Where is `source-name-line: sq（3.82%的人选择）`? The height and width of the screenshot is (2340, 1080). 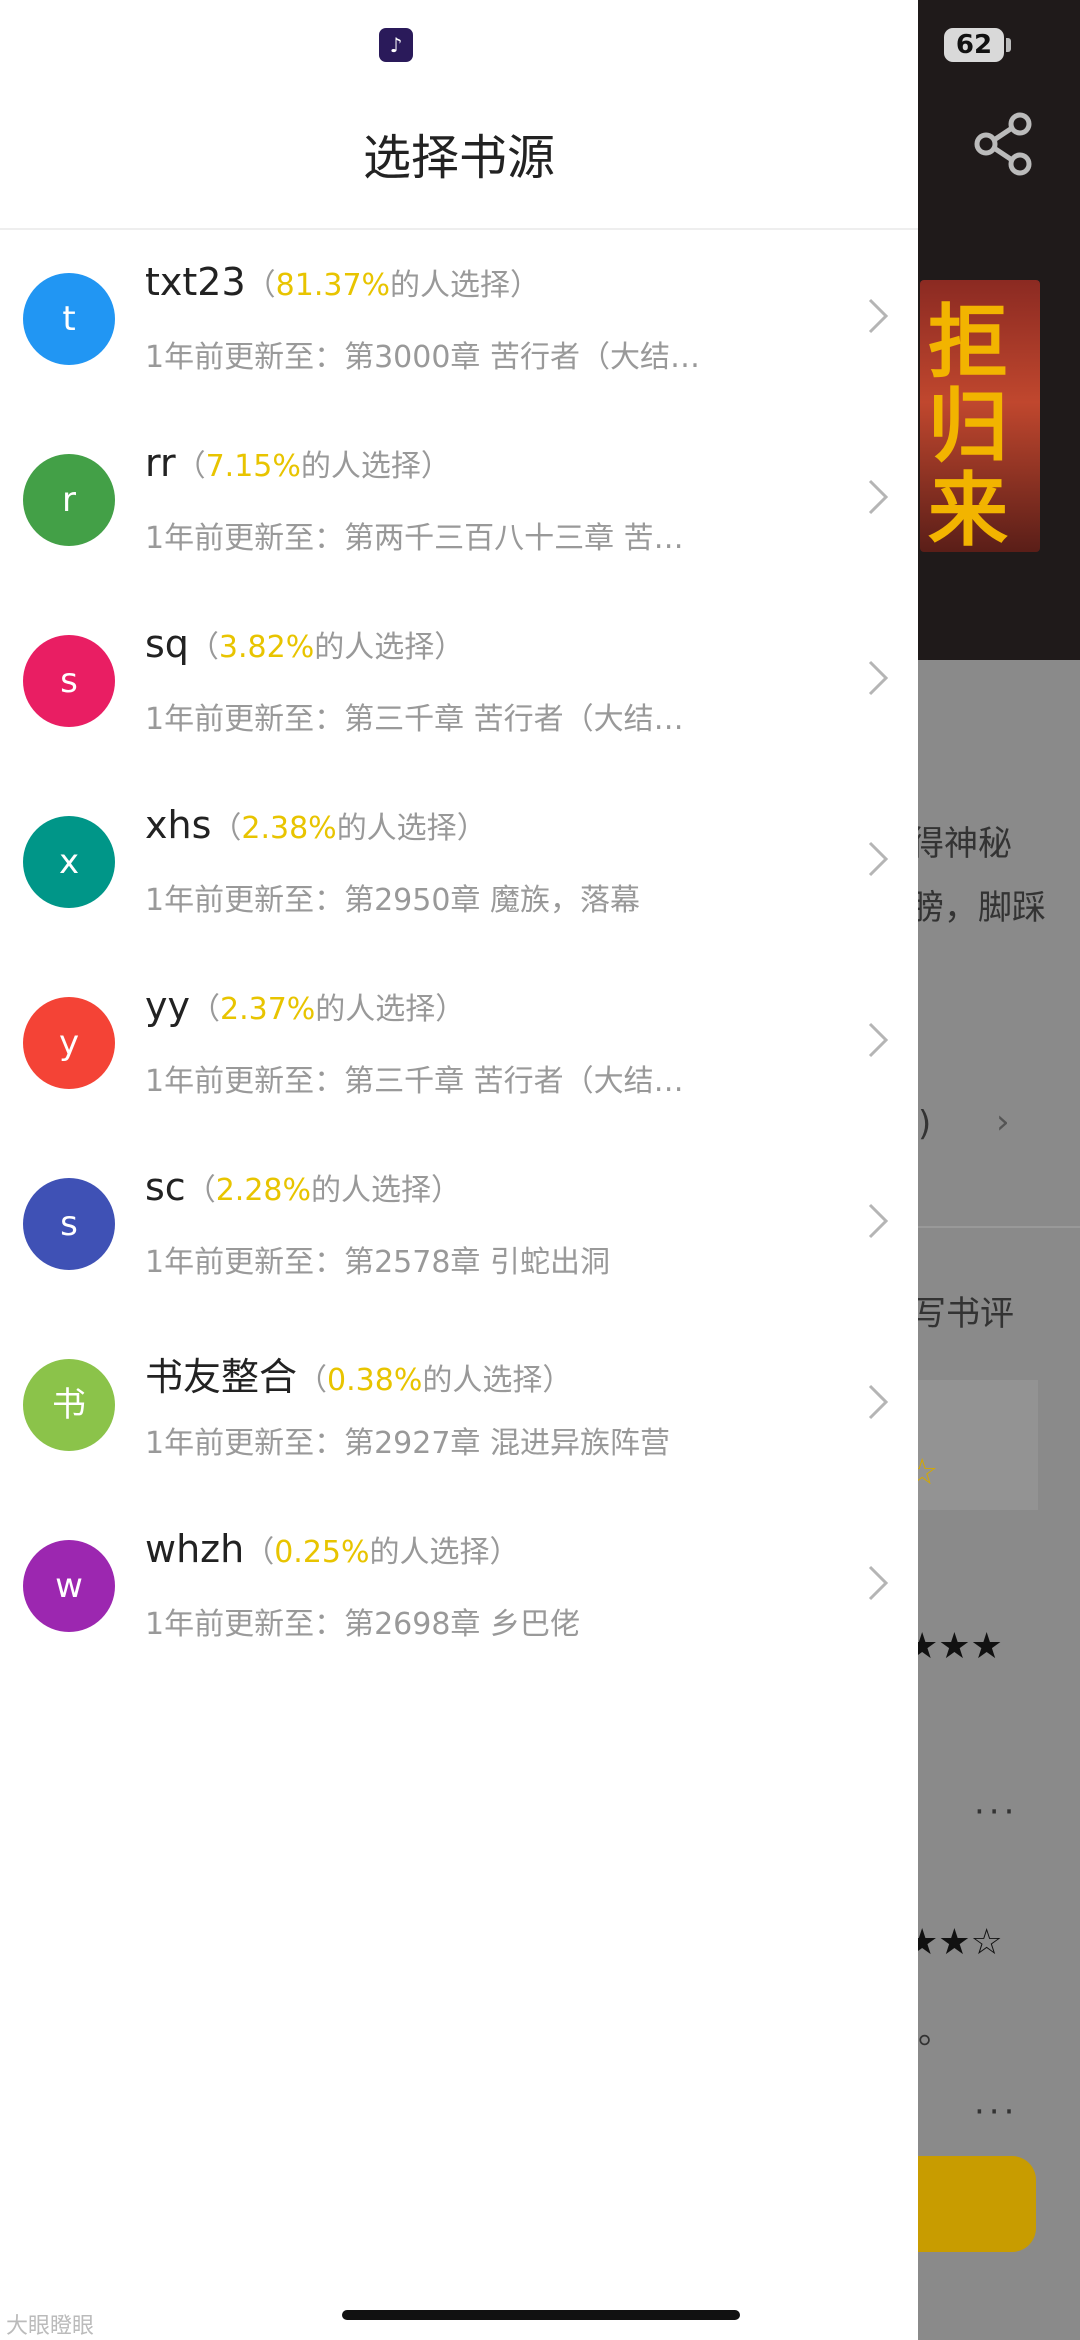
source-name-line: sq（3.82%的人选择） is located at coordinates (304, 644).